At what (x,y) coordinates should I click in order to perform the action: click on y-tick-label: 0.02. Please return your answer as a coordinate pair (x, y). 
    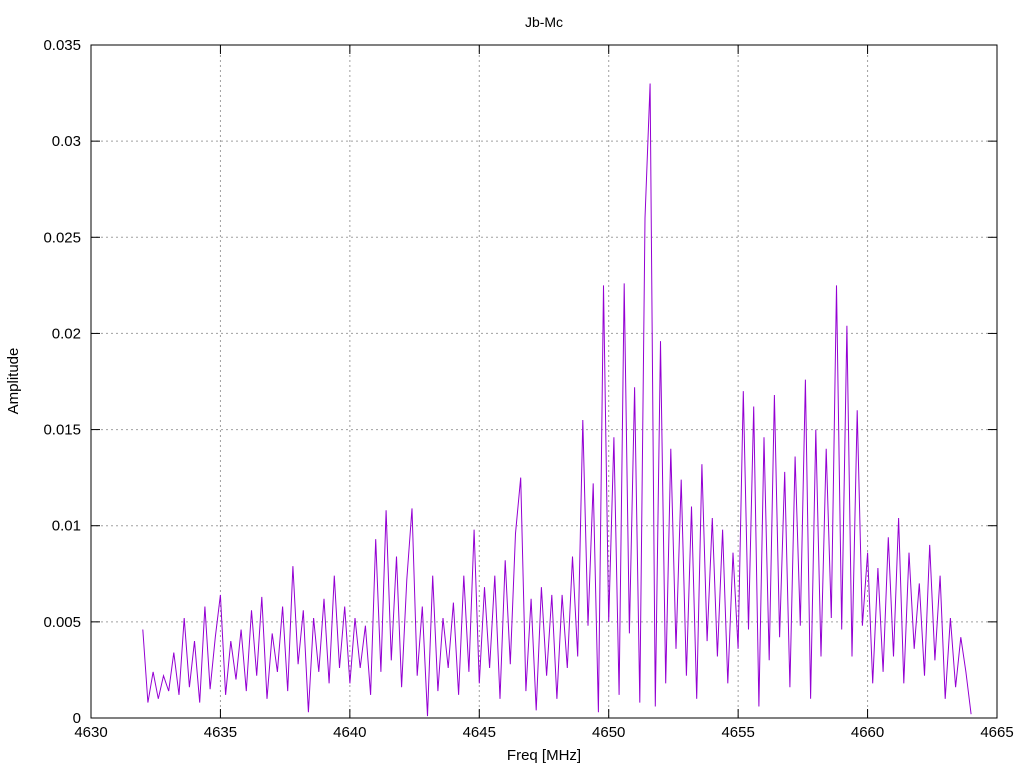
    Looking at the image, I should click on (66, 333).